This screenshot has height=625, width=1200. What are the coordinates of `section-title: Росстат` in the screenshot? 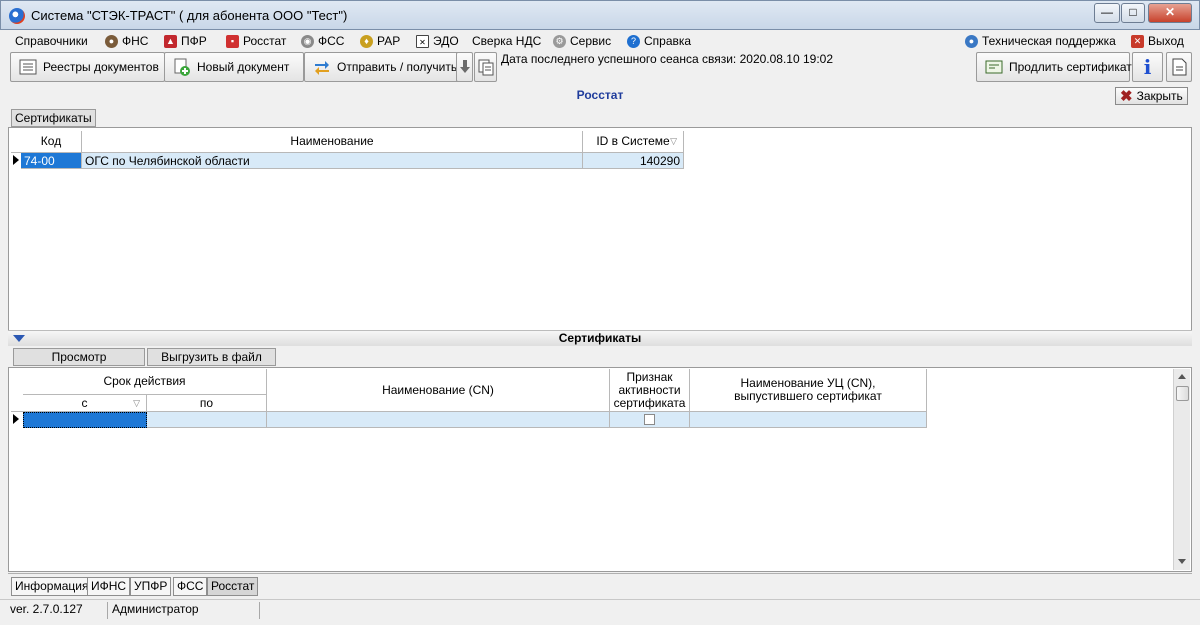 It's located at (600, 95).